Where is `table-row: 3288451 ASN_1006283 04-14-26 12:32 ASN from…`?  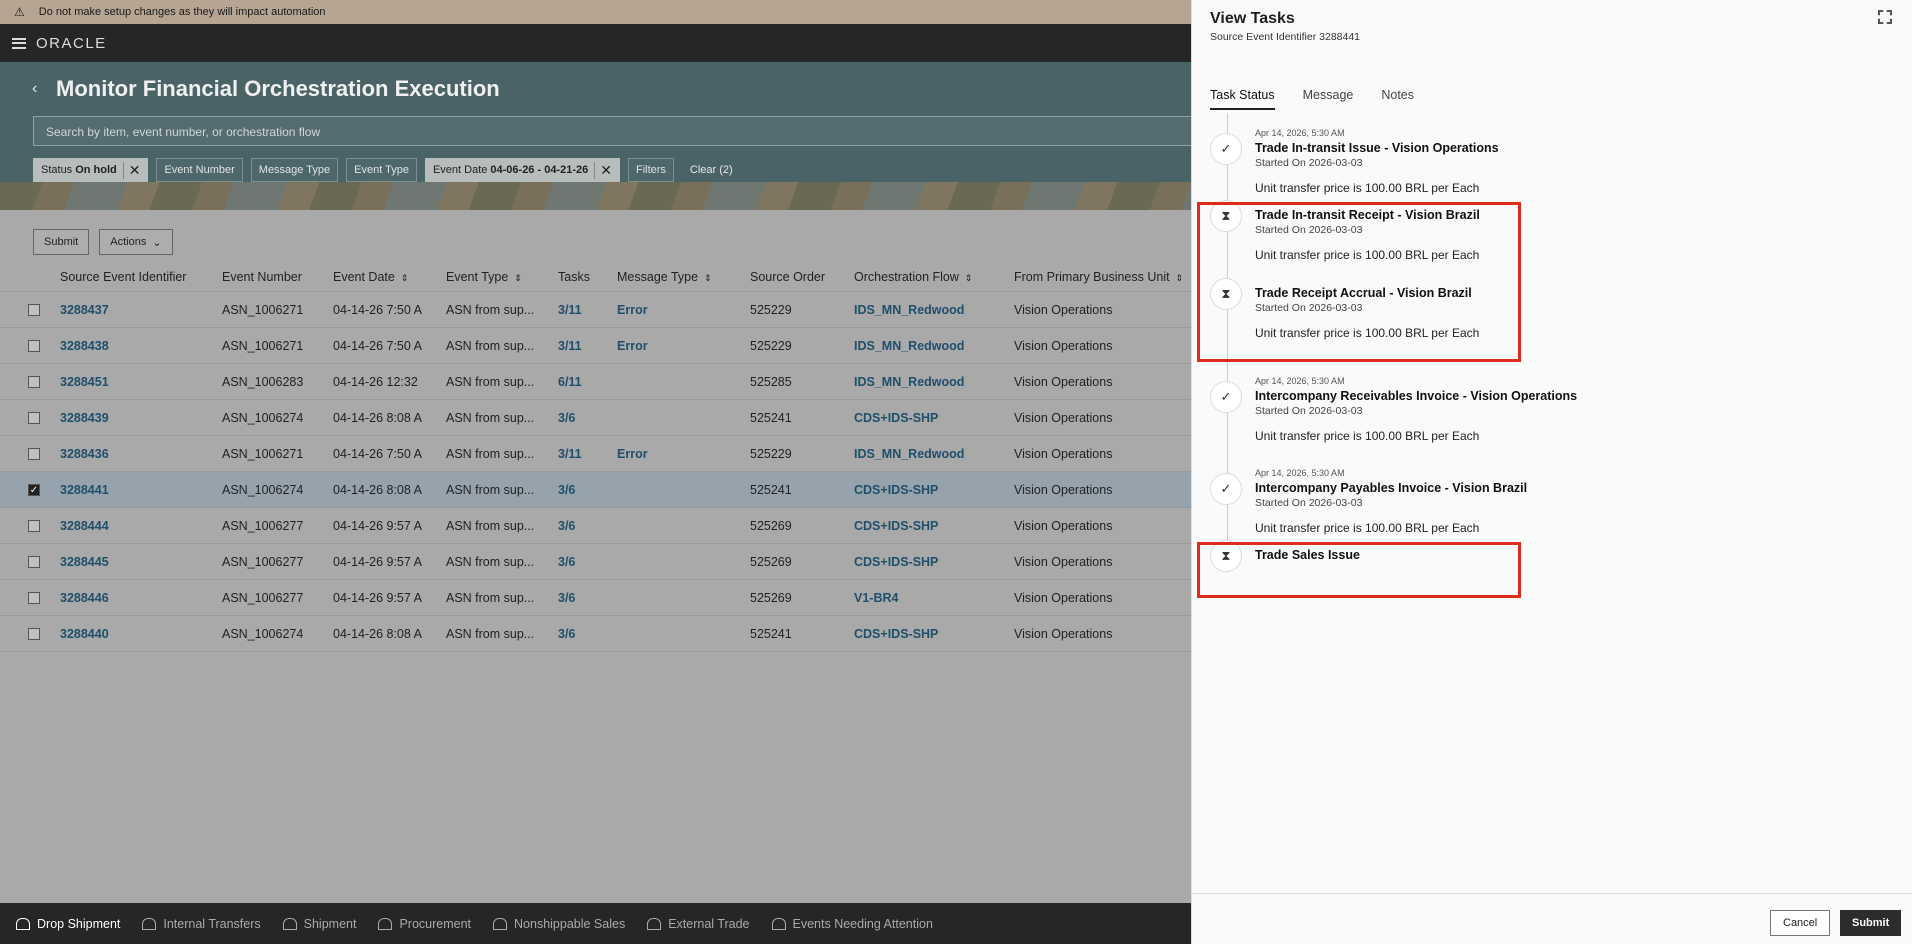 table-row: 3288451 ASN_1006283 04-14-26 12:32 ASN from… is located at coordinates (595, 382).